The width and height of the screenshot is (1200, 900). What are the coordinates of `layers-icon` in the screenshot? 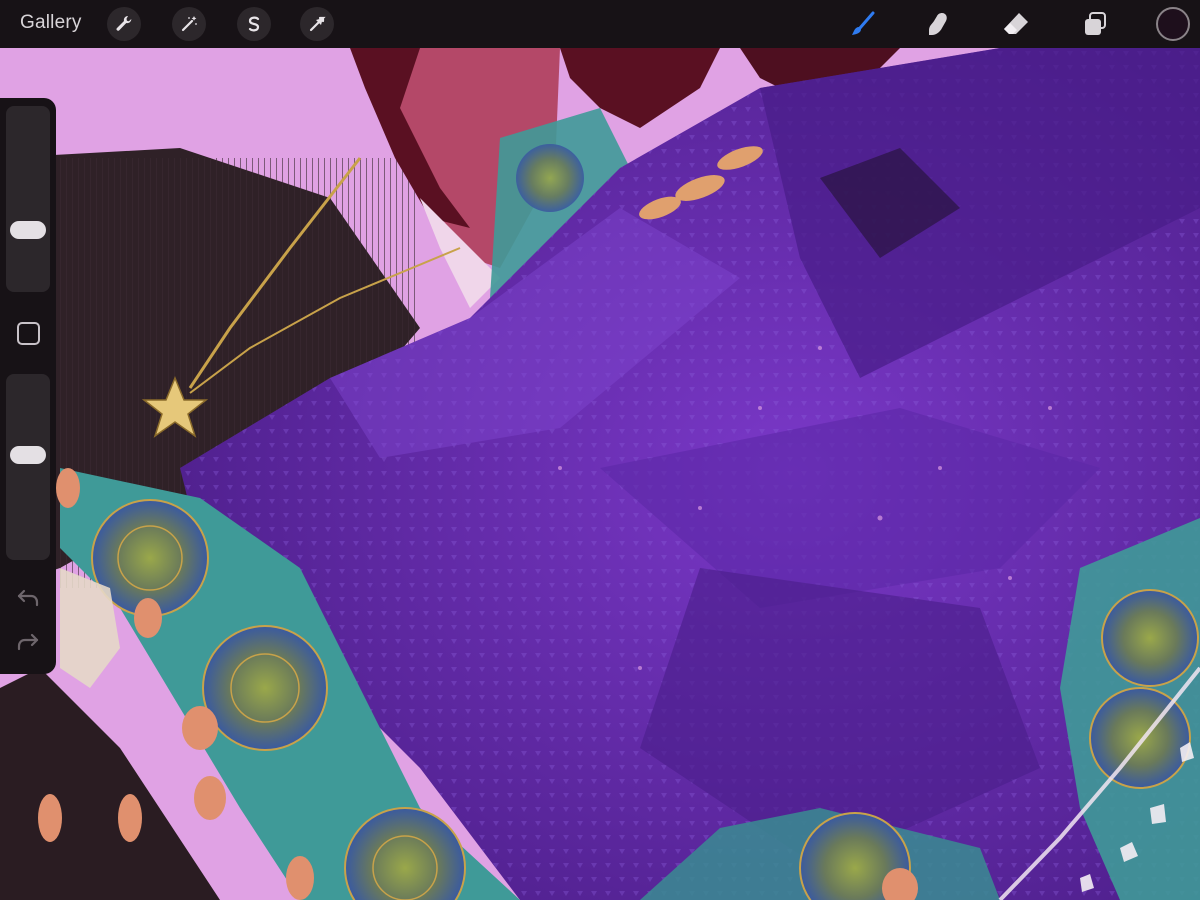 It's located at (1095, 23).